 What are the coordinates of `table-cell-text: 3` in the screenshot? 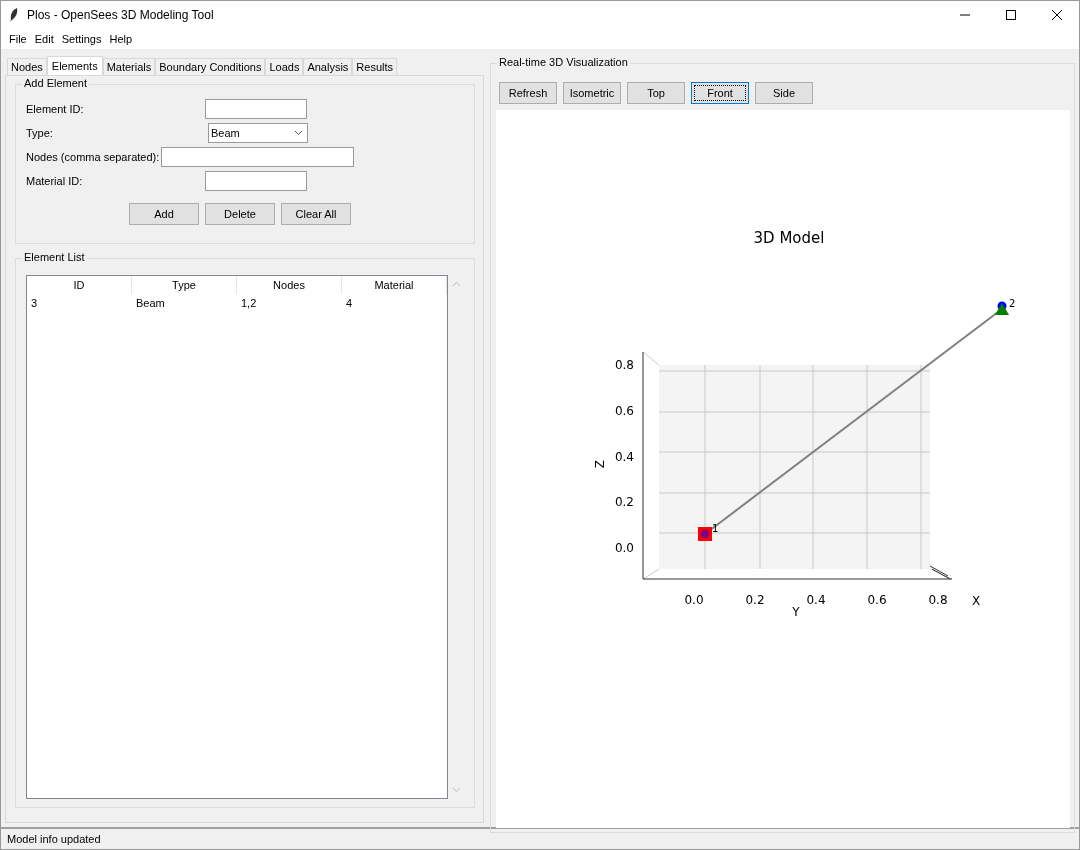 It's located at (34, 303).